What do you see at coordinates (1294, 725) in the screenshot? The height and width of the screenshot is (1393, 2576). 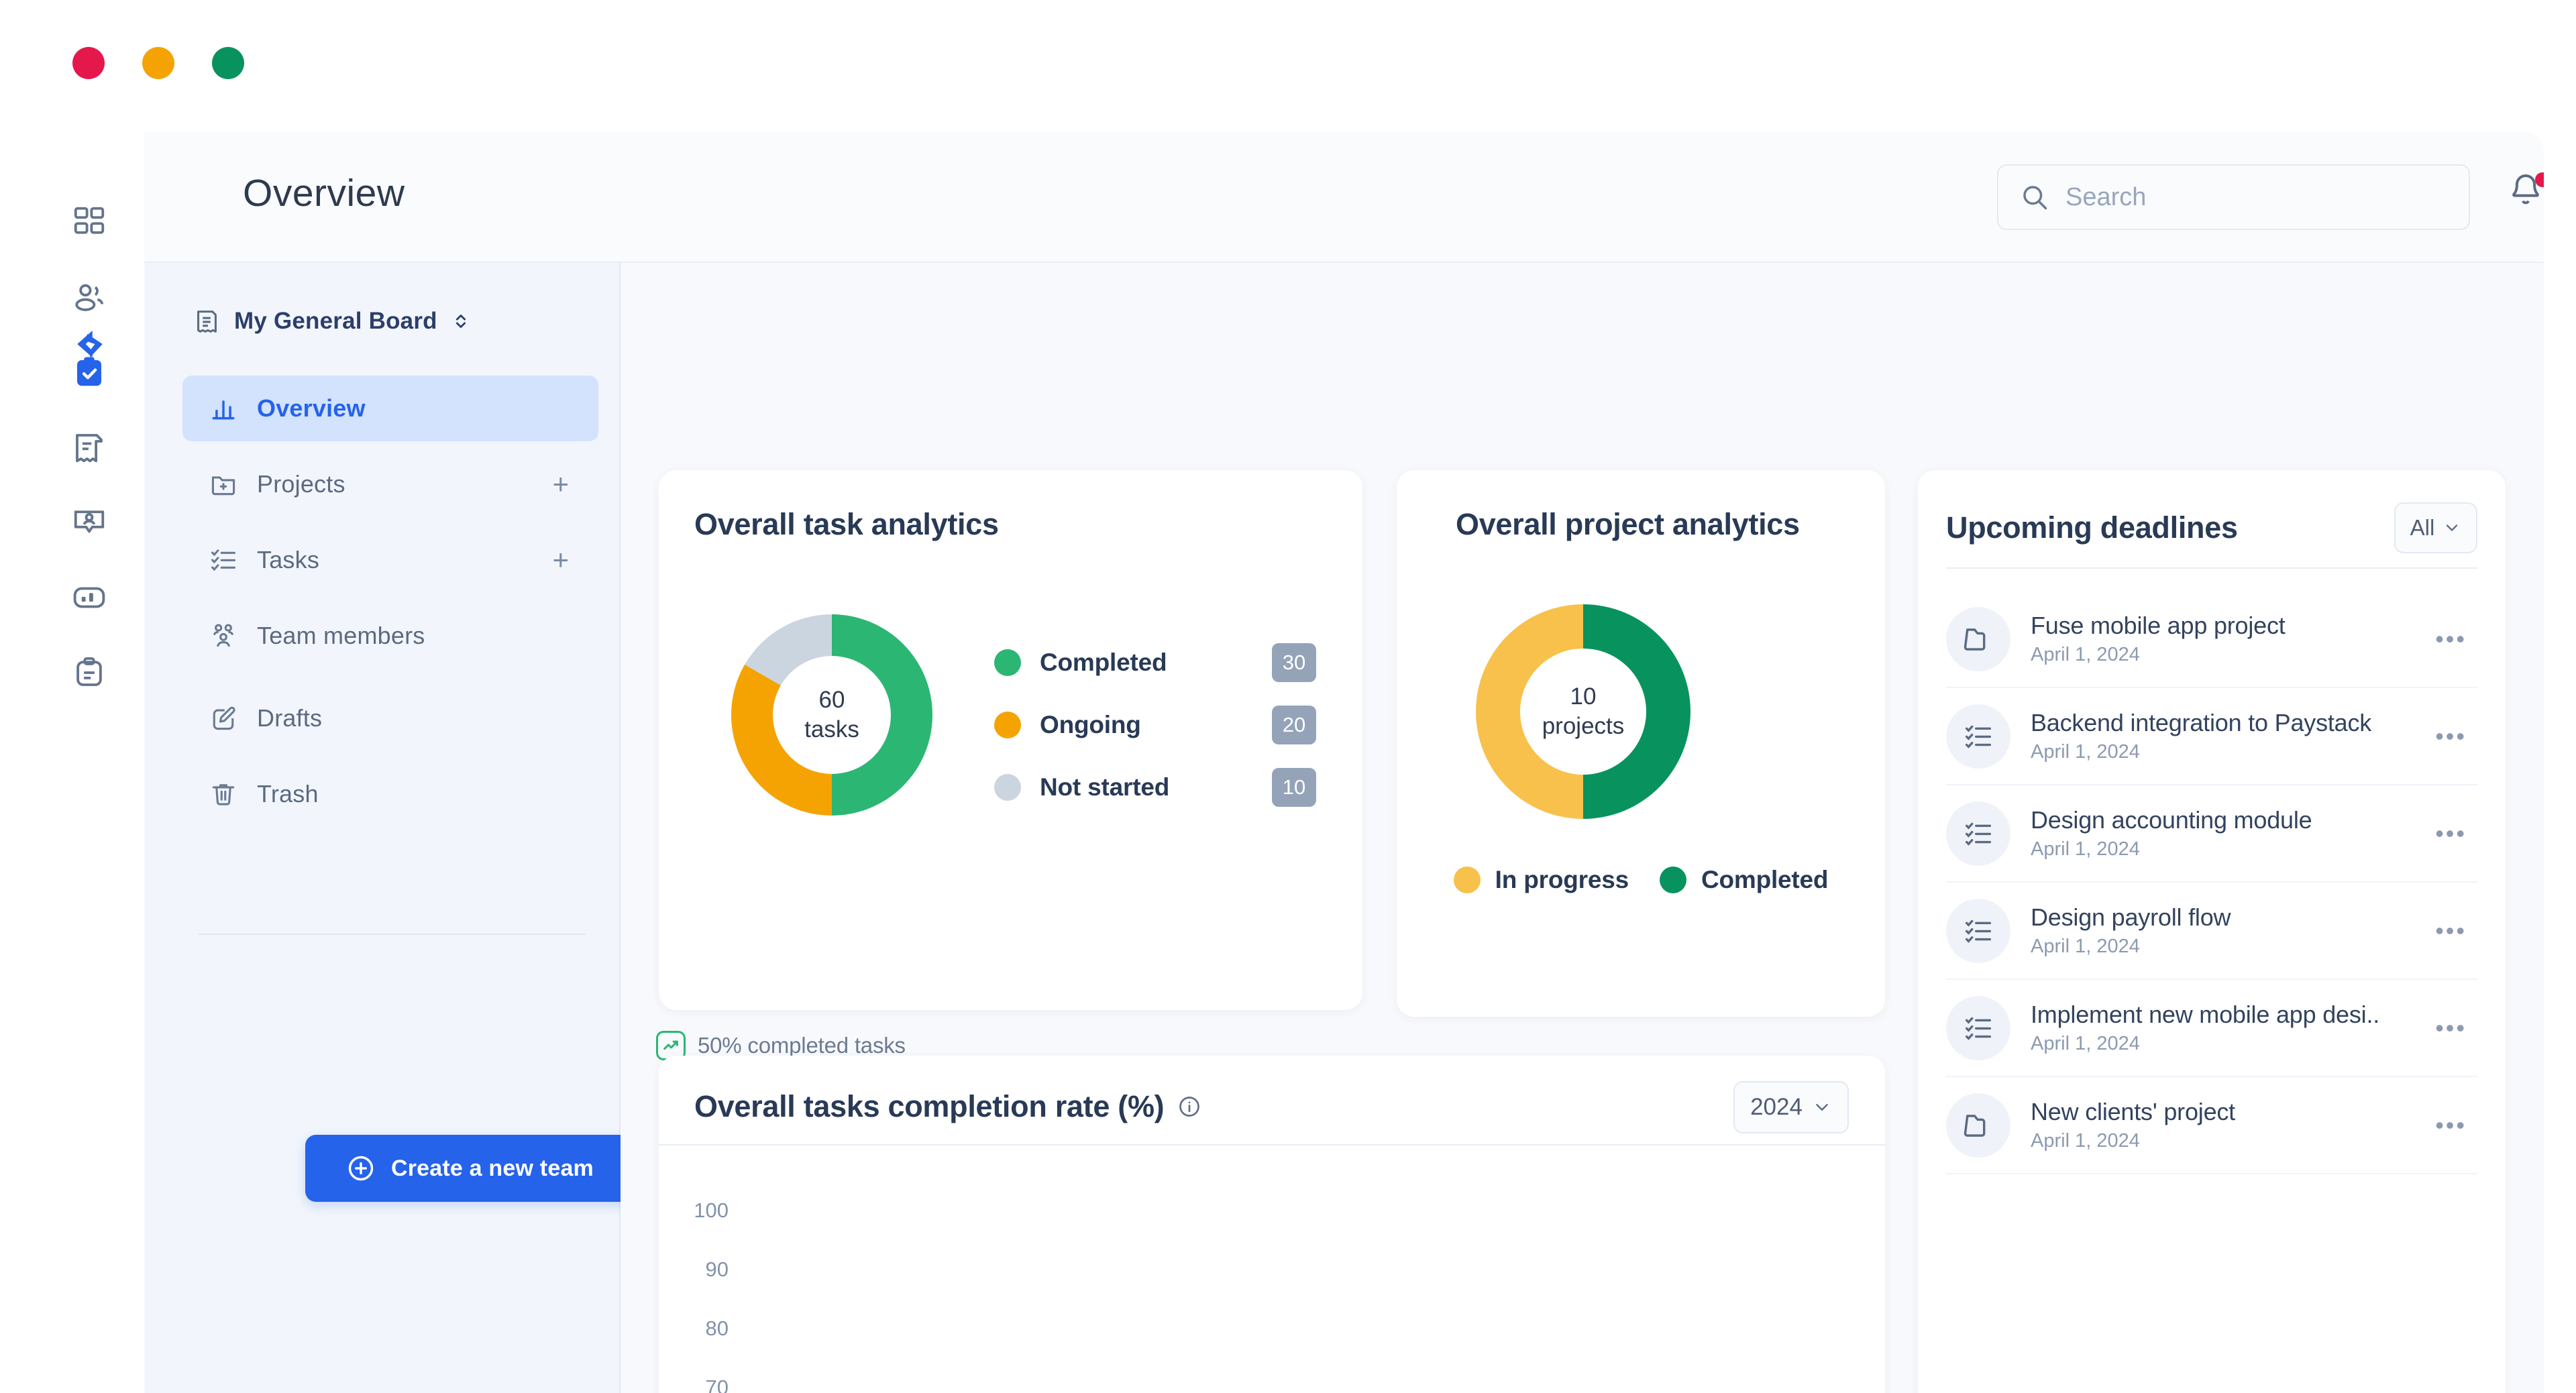 I see `legend-value: 20` at bounding box center [1294, 725].